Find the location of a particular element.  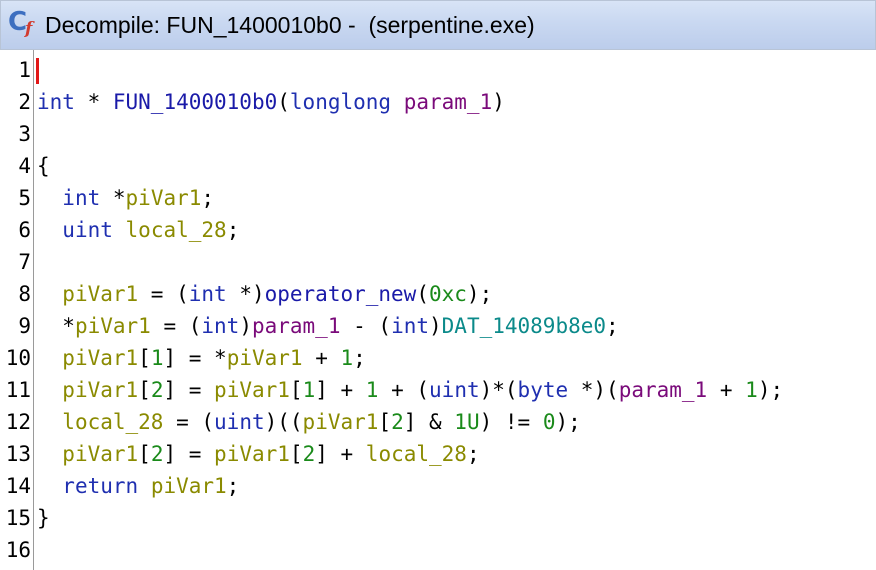

code-text: } is located at coordinates (43, 518).